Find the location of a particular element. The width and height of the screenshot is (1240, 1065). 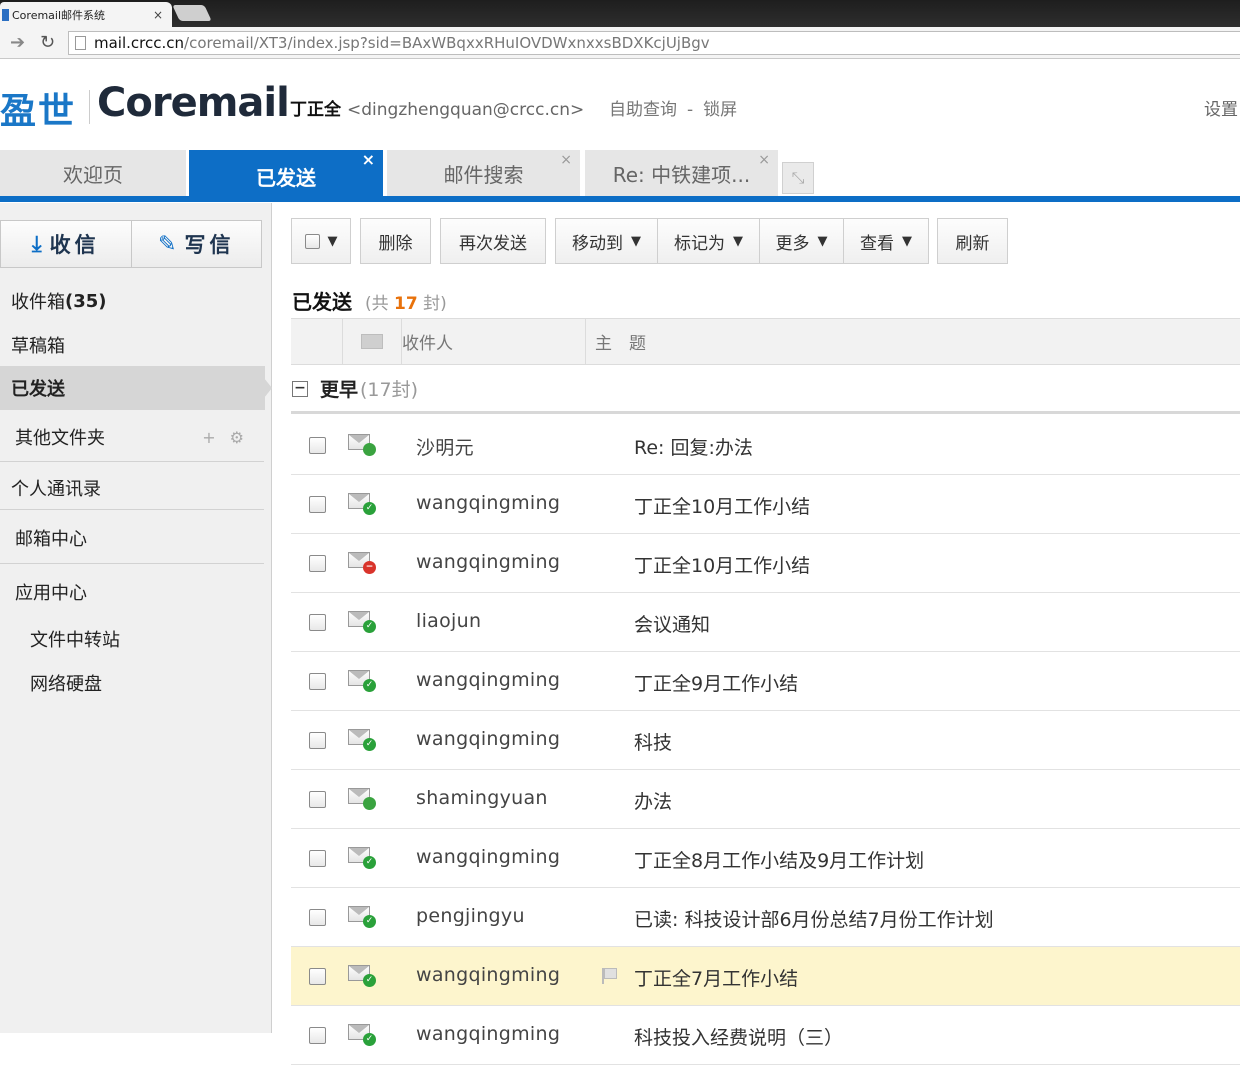

self-service-link: 自助查询 is located at coordinates (643, 110).